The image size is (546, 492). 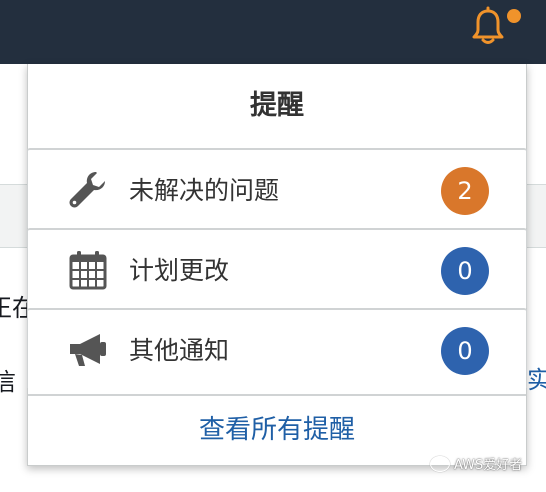 I want to click on watermark: AWS爱好者, so click(x=476, y=463).